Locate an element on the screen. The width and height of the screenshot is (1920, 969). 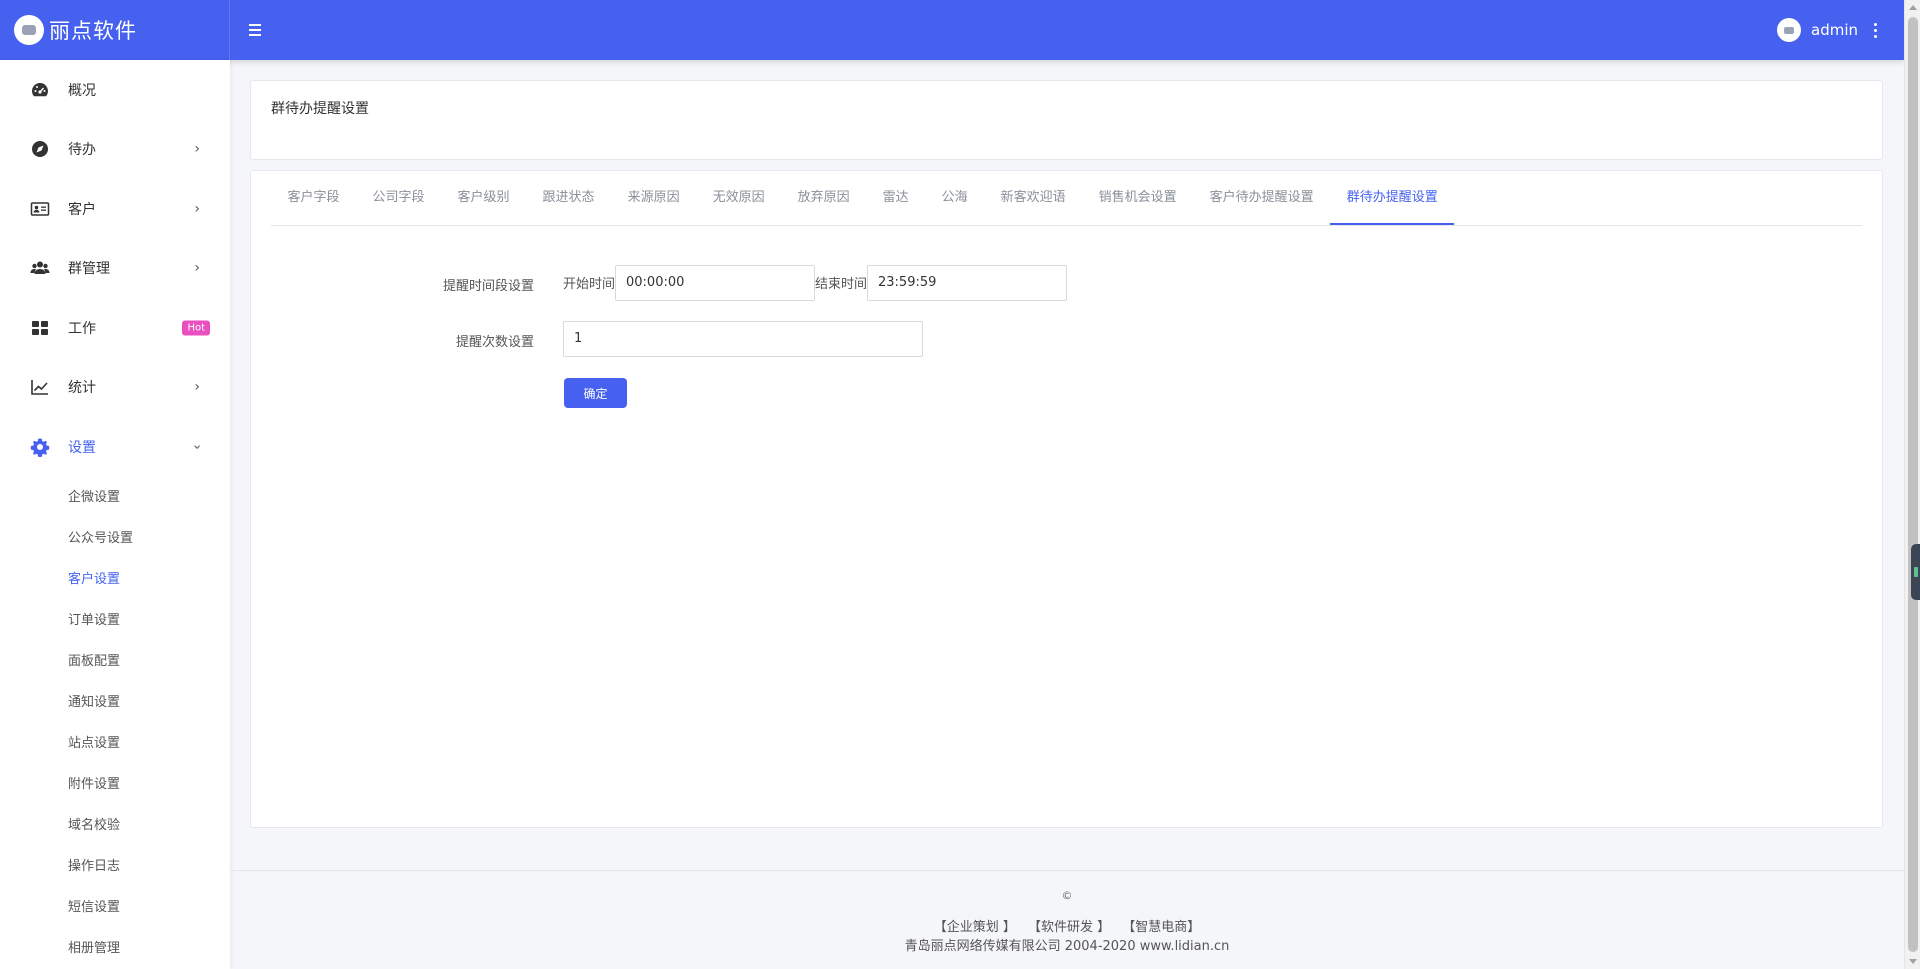
submenu-item: 企微设置 is located at coordinates (115, 497).